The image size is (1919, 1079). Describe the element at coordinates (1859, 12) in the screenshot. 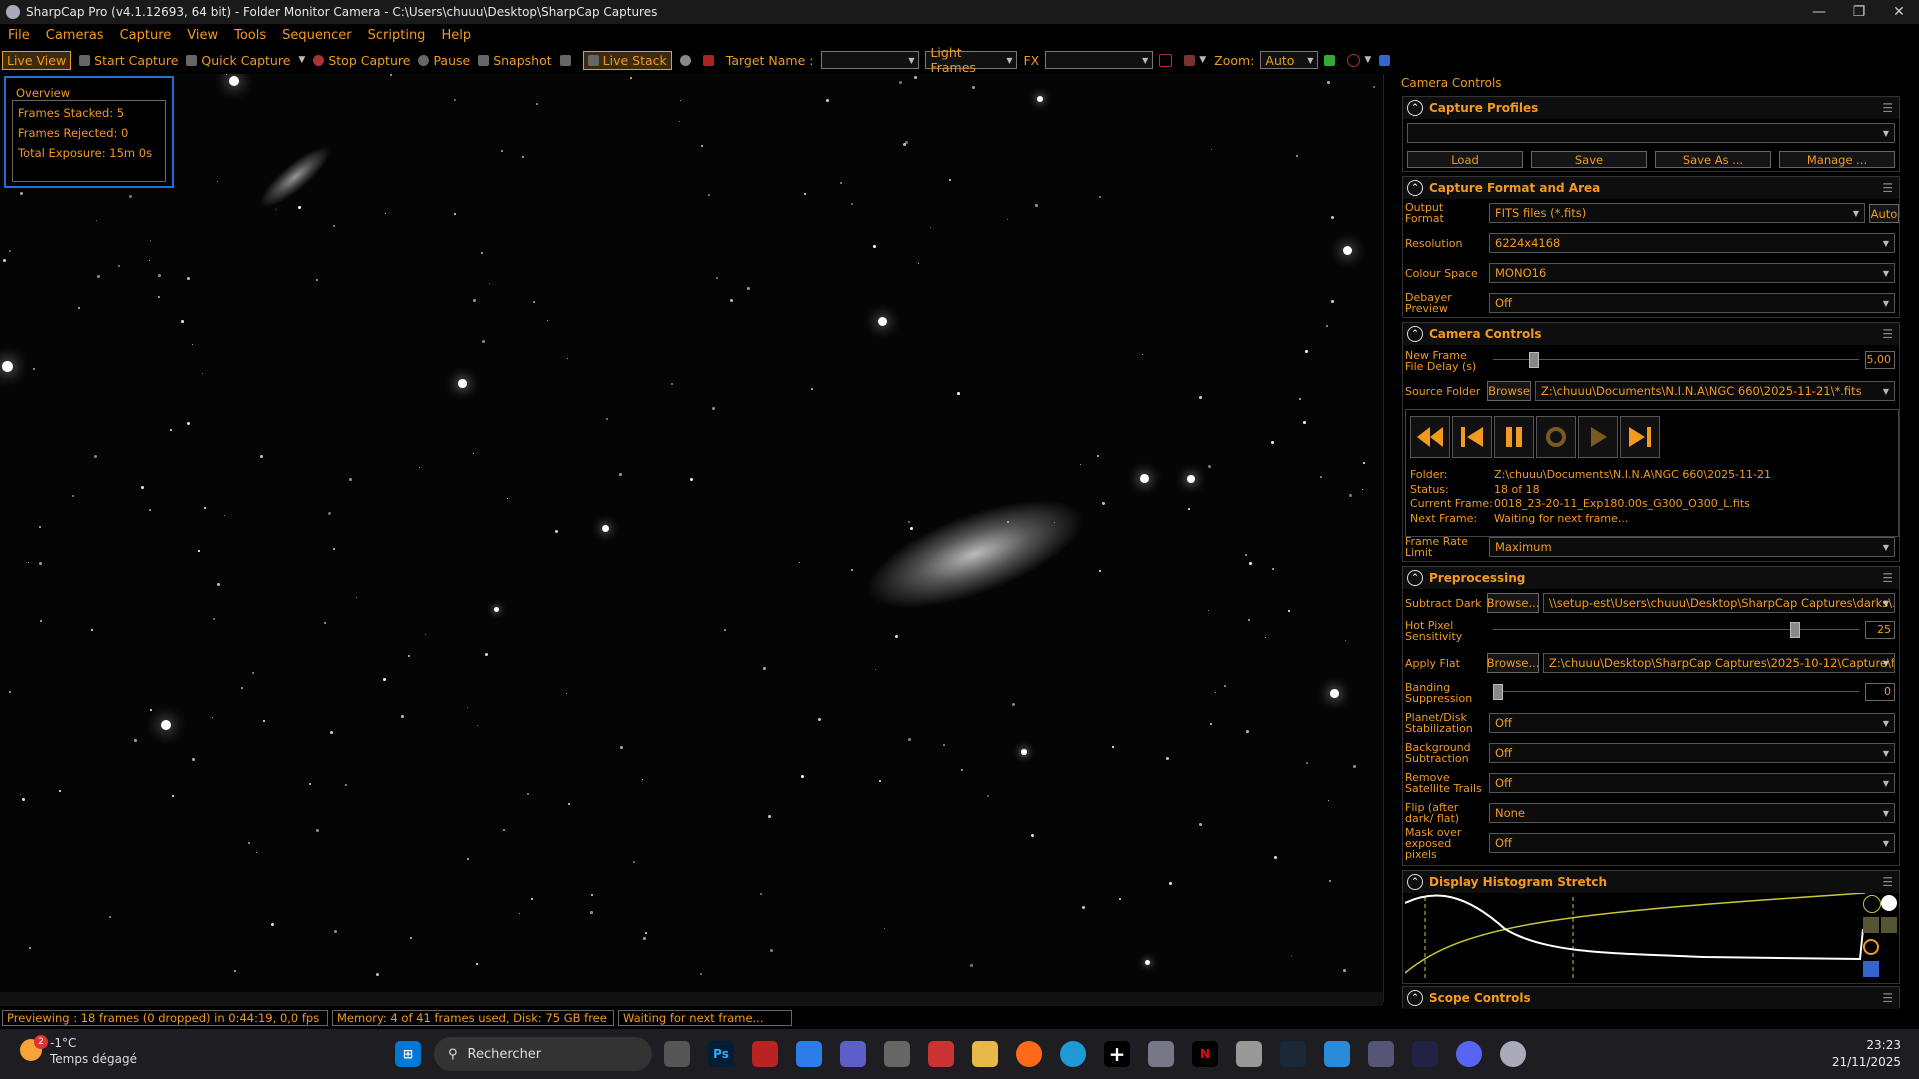

I see `maximize-icon: ❐` at that location.